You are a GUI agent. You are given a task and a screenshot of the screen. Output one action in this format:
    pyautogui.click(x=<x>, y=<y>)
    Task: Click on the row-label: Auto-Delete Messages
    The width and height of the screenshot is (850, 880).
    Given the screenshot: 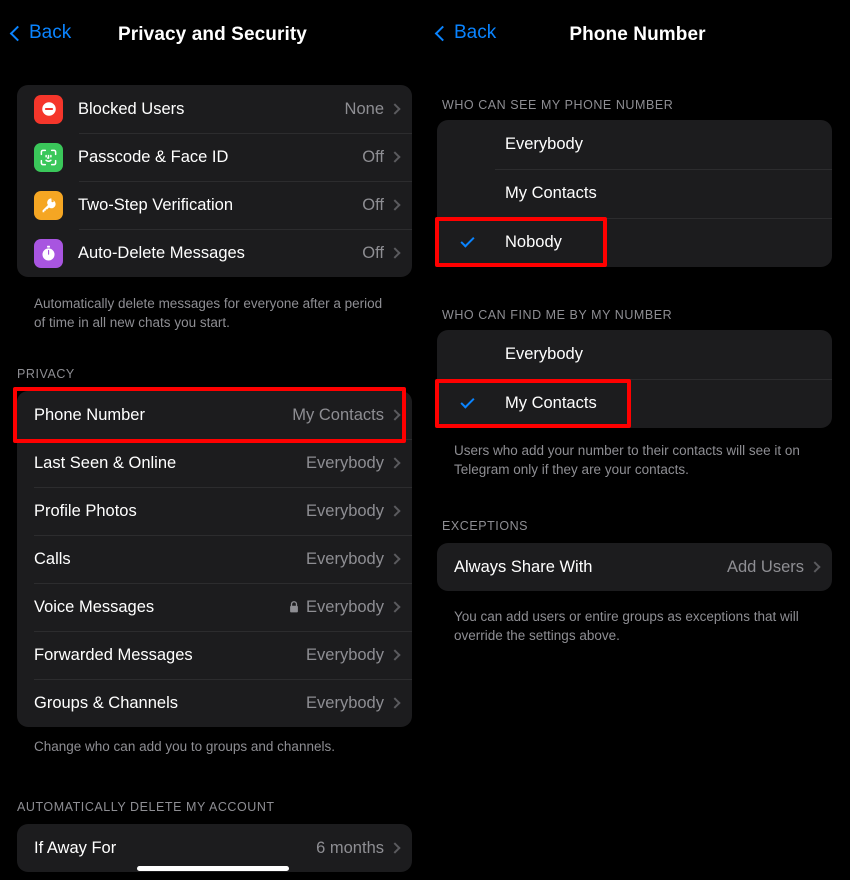 What is the action you would take?
    pyautogui.click(x=161, y=252)
    